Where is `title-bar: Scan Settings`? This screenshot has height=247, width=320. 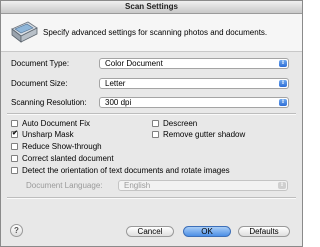
title-bar: Scan Settings is located at coordinates (151, 7).